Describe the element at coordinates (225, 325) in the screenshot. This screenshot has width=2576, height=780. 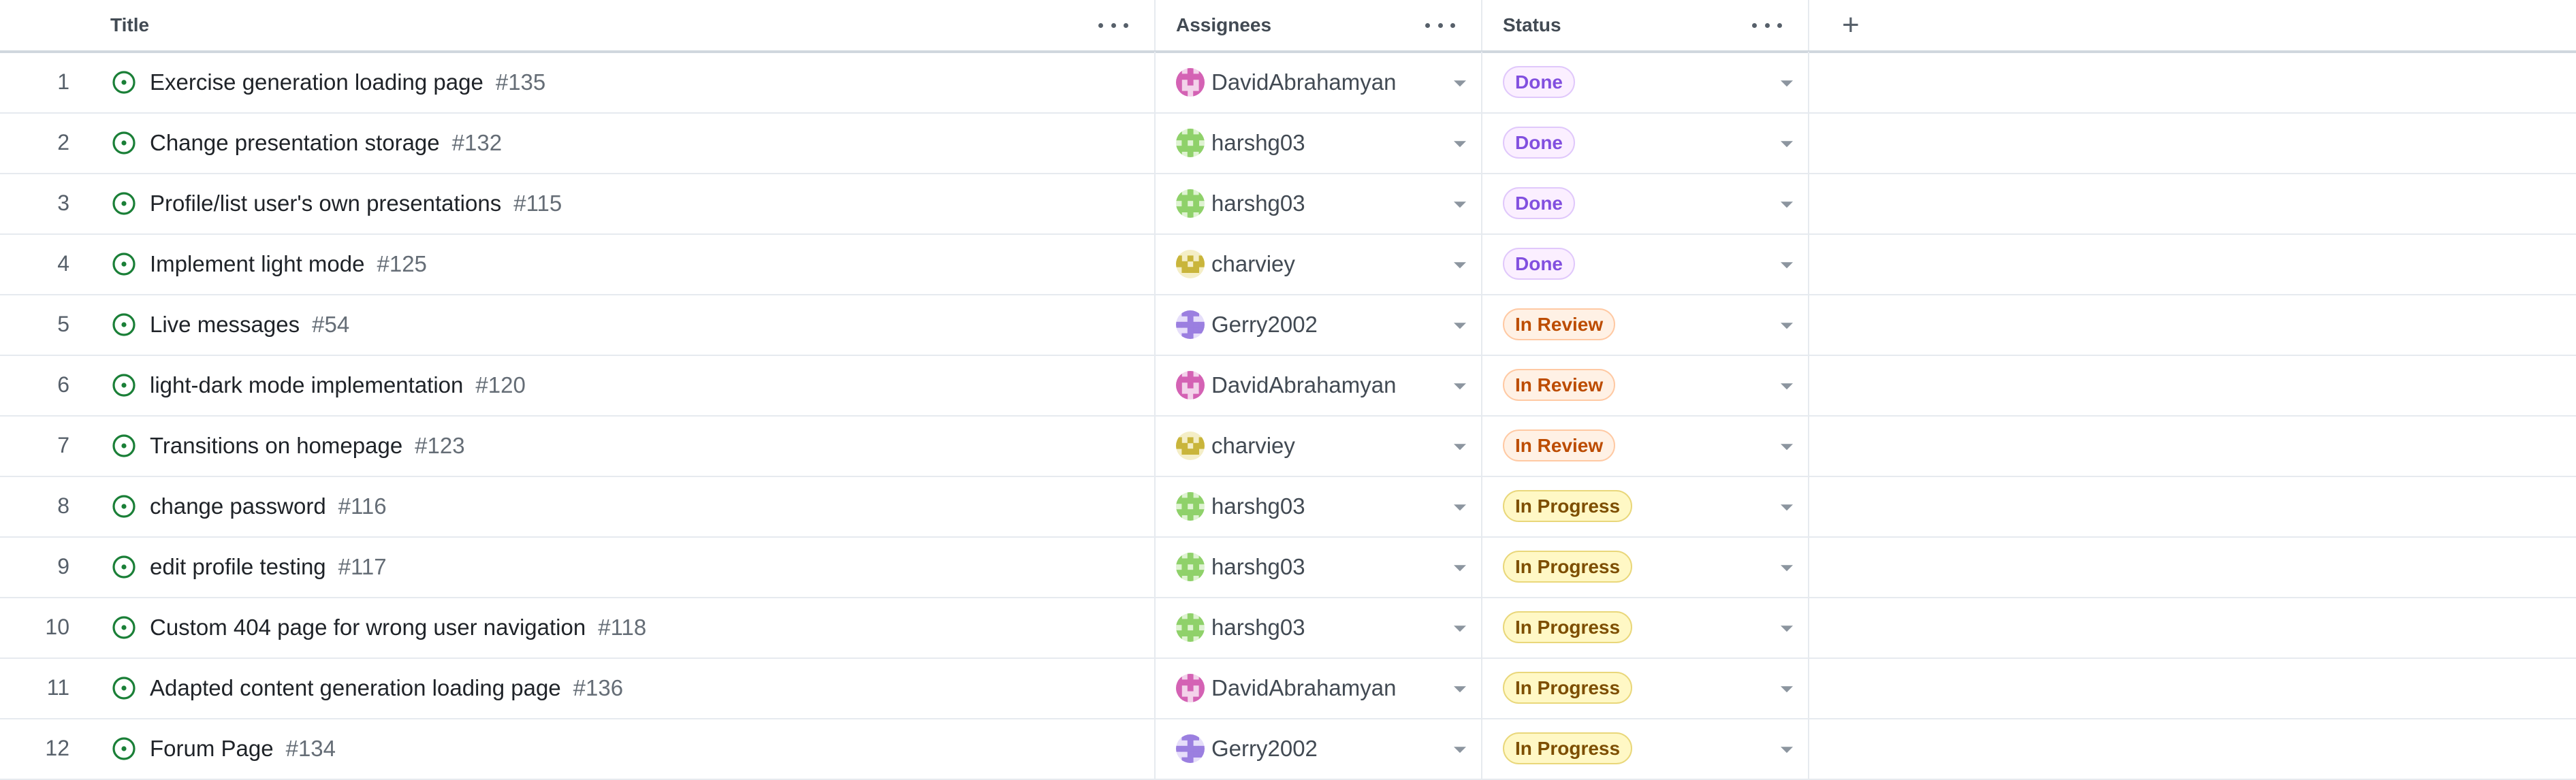
I see `issue-title-link: Live messages` at that location.